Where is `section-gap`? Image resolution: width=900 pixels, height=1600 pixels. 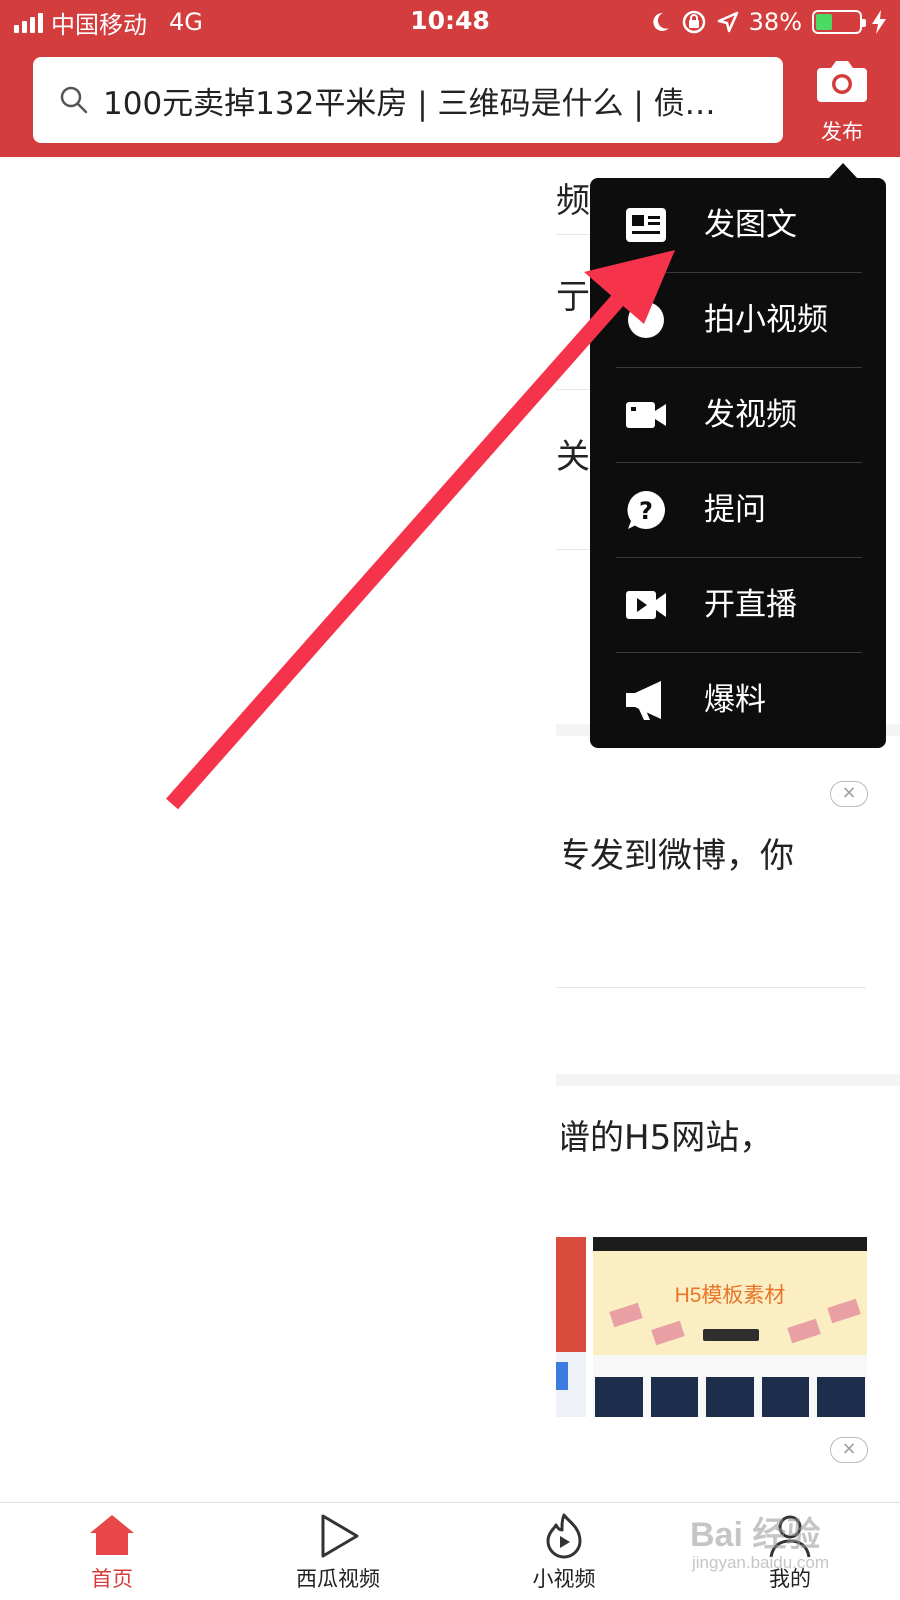 section-gap is located at coordinates (728, 1080).